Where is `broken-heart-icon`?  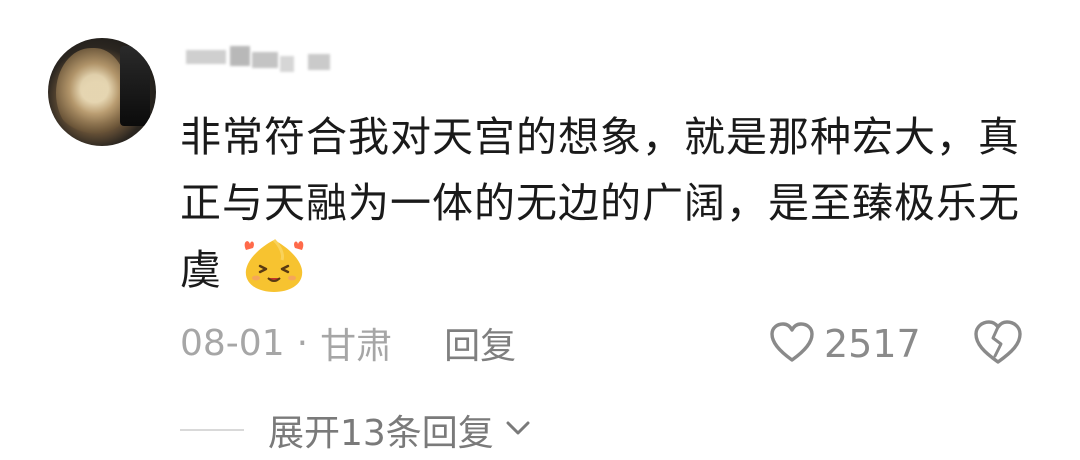
broken-heart-icon is located at coordinates (998, 345).